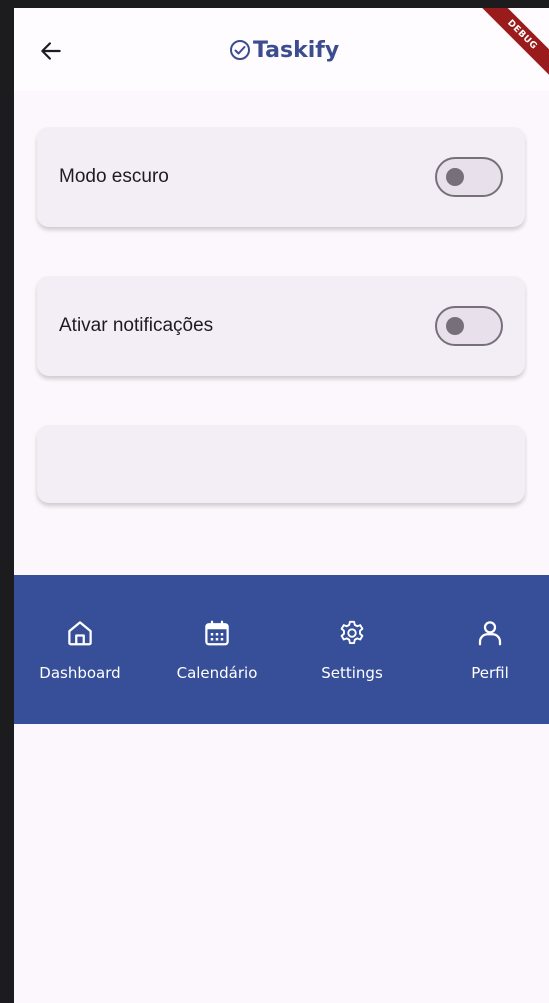  What do you see at coordinates (114, 176) in the screenshot?
I see `dark-mode-label: Modo escuro` at bounding box center [114, 176].